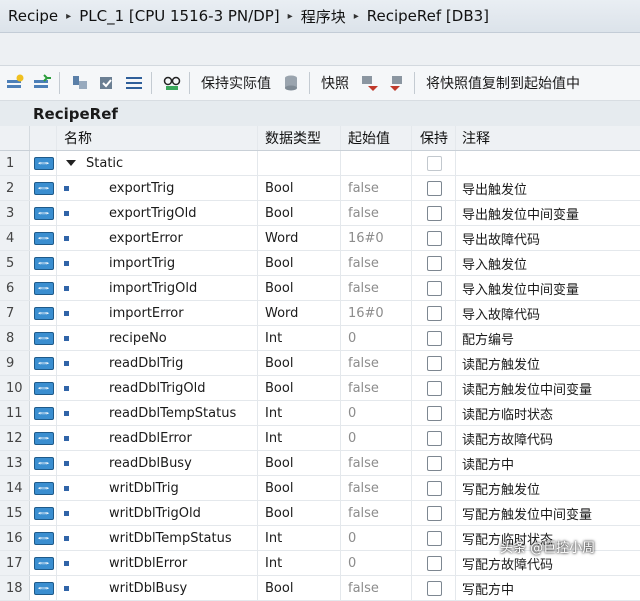 The width and height of the screenshot is (640, 601). I want to click on variable-name-cell: importTrigOld, so click(158, 288).